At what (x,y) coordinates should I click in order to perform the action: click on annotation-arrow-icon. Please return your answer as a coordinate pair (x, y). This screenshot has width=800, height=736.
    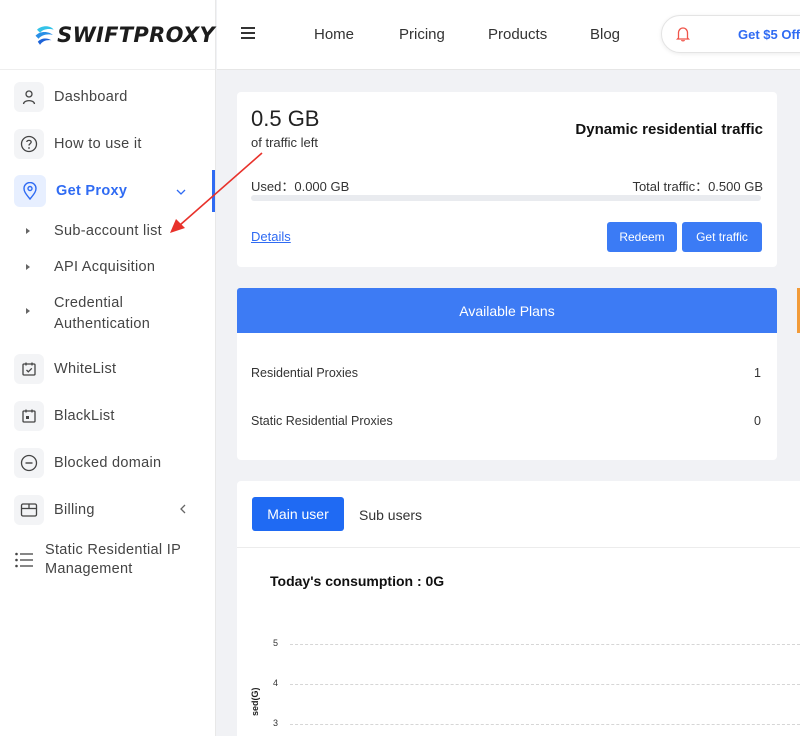
    Looking at the image, I should click on (216, 192).